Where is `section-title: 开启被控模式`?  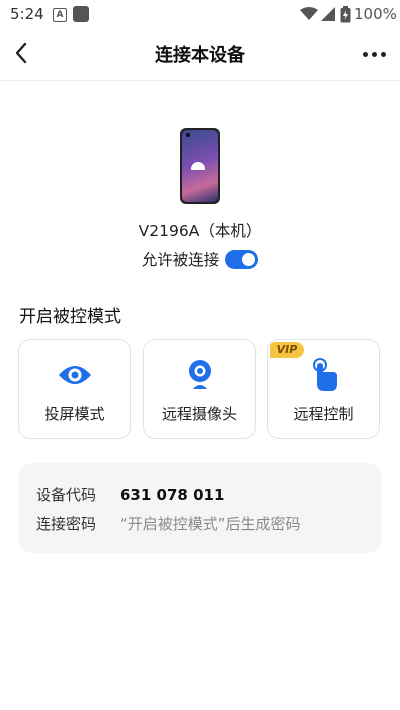 section-title: 开启被控模式 is located at coordinates (70, 317).